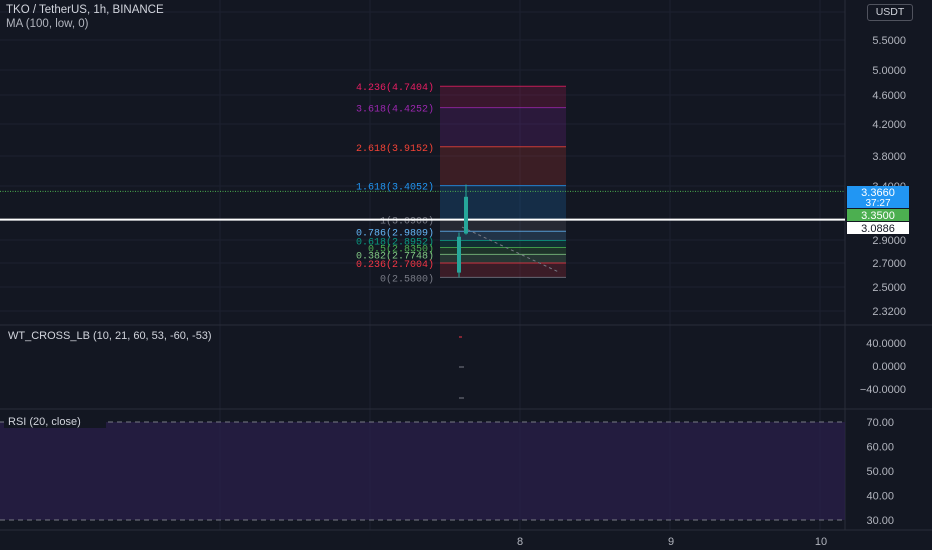 This screenshot has height=550, width=932. What do you see at coordinates (878, 216) in the screenshot?
I see `price-tag-value: 3.3500` at bounding box center [878, 216].